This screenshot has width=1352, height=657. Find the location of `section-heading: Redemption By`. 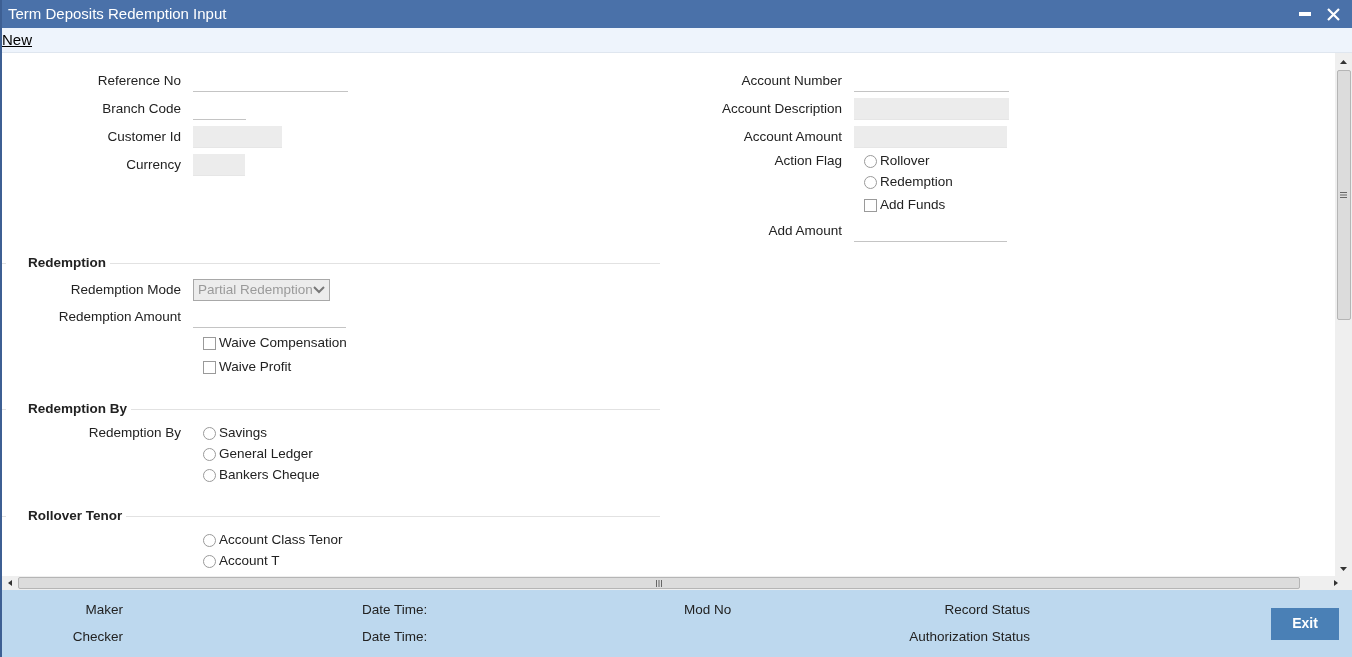

section-heading: Redemption By is located at coordinates (77, 408).